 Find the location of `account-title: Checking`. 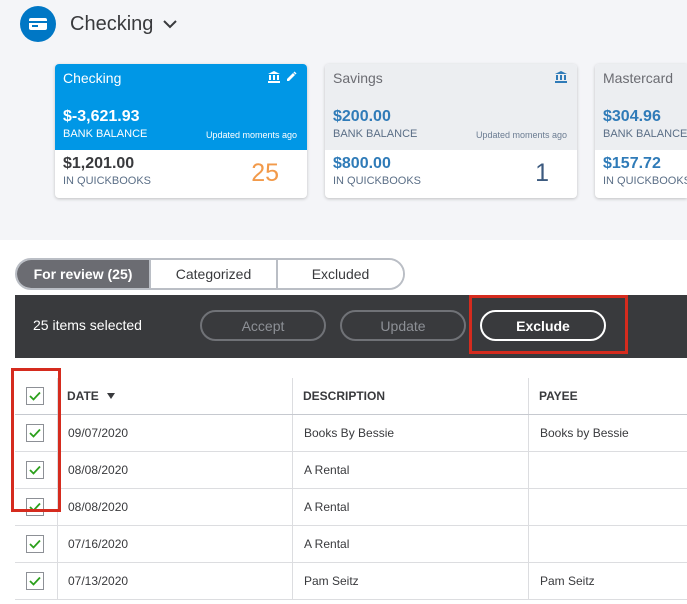

account-title: Checking is located at coordinates (112, 23).